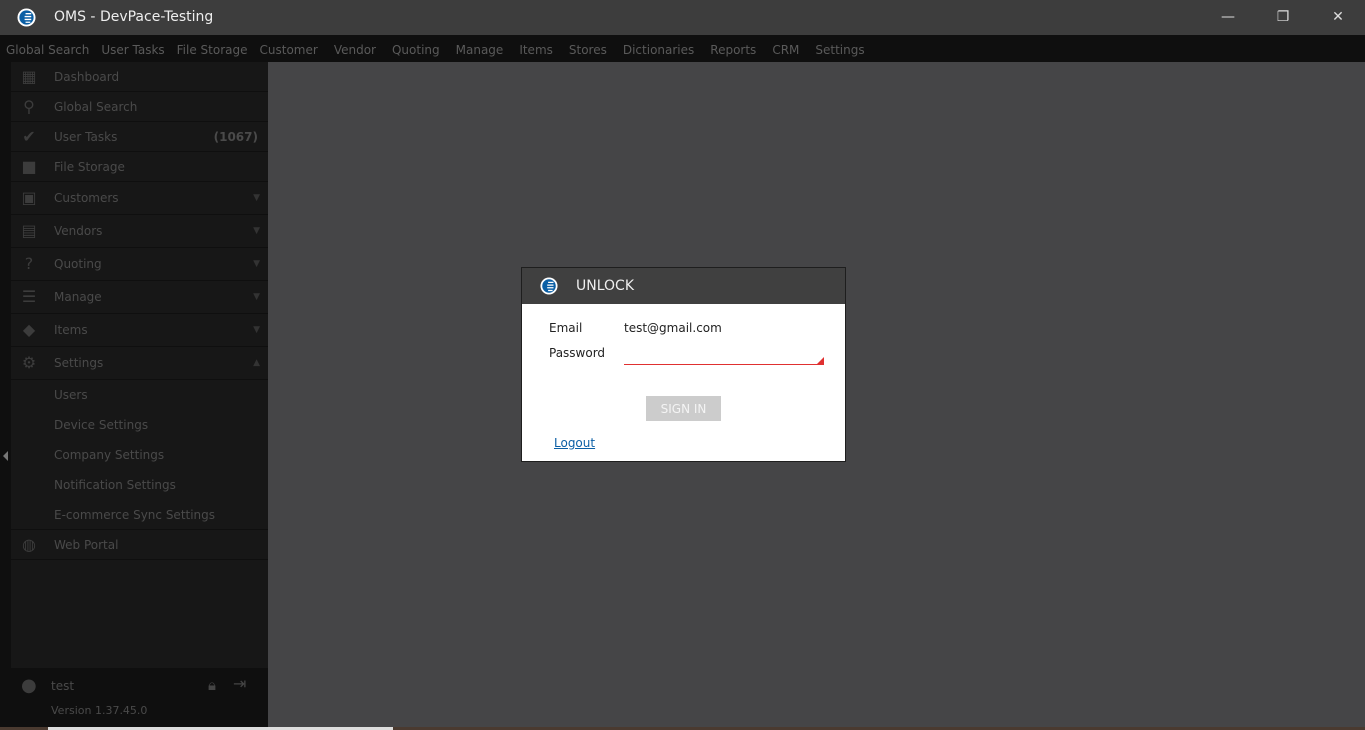 The image size is (1365, 730). Describe the element at coordinates (839, 48) in the screenshot. I see `menu-settings: Settings` at that location.